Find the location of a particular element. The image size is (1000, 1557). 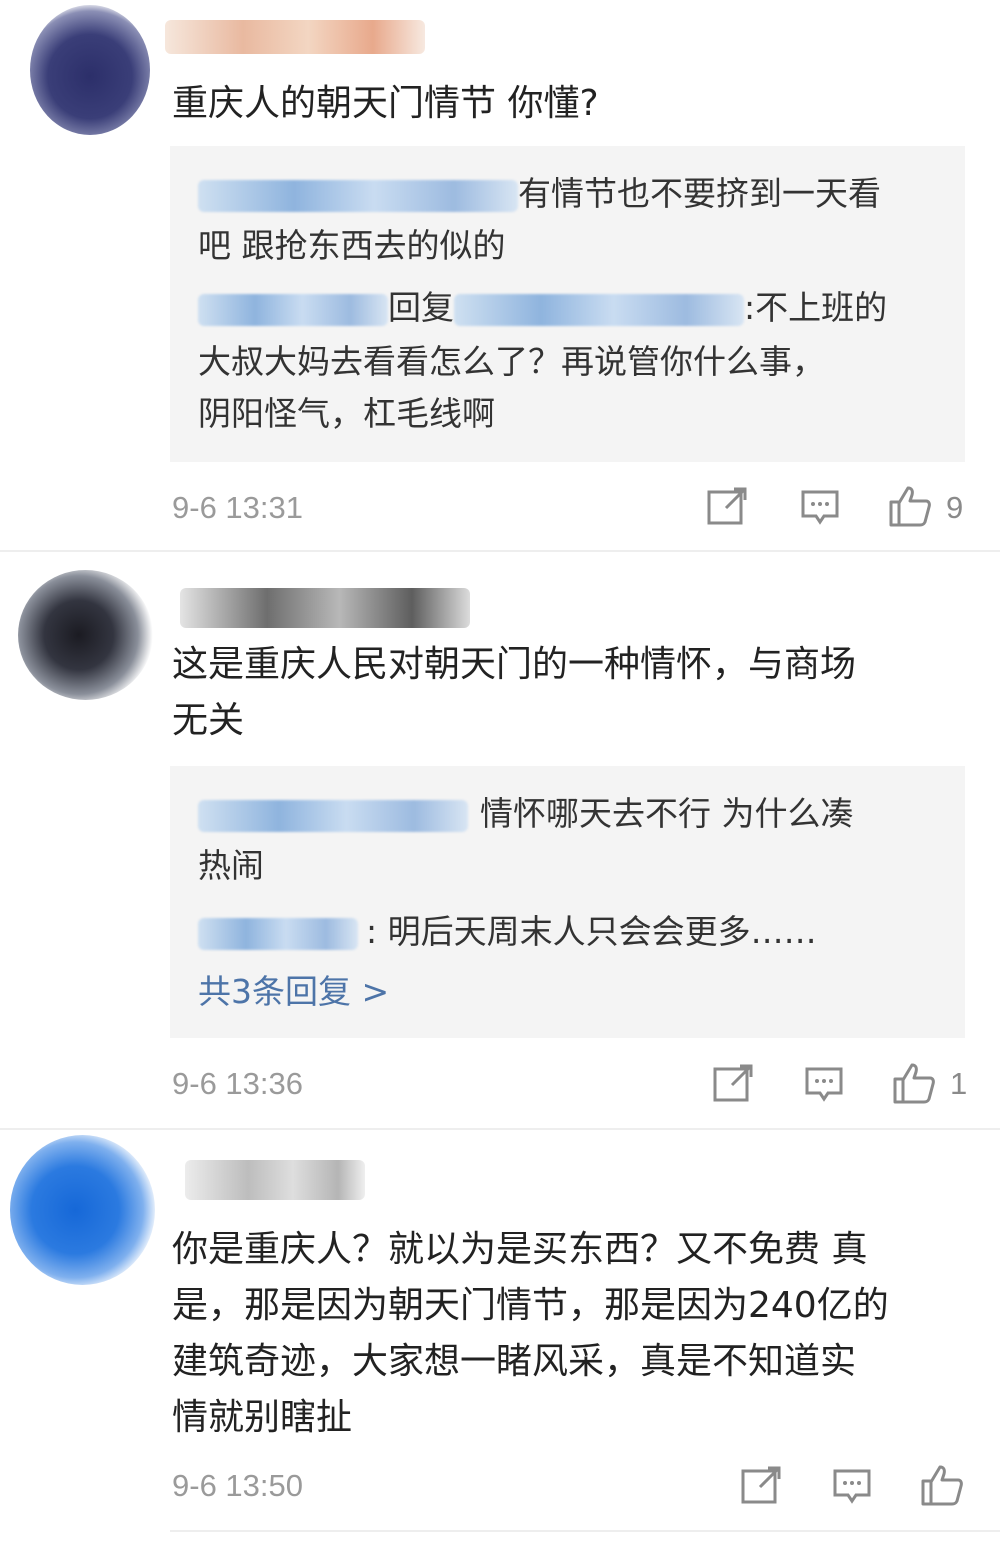

comment-text-continued: 建筑奇迹，大家想一睹风采，真是不知道实 is located at coordinates (514, 1361).